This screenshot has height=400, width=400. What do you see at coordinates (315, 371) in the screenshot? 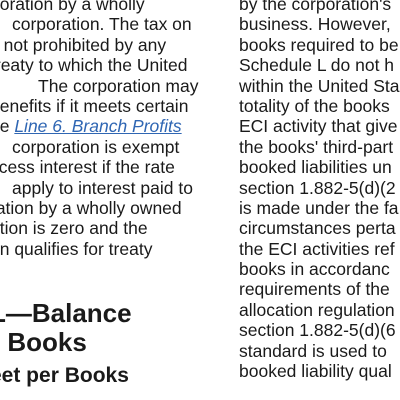
I see `right-line-19: booked liability qual` at bounding box center [315, 371].